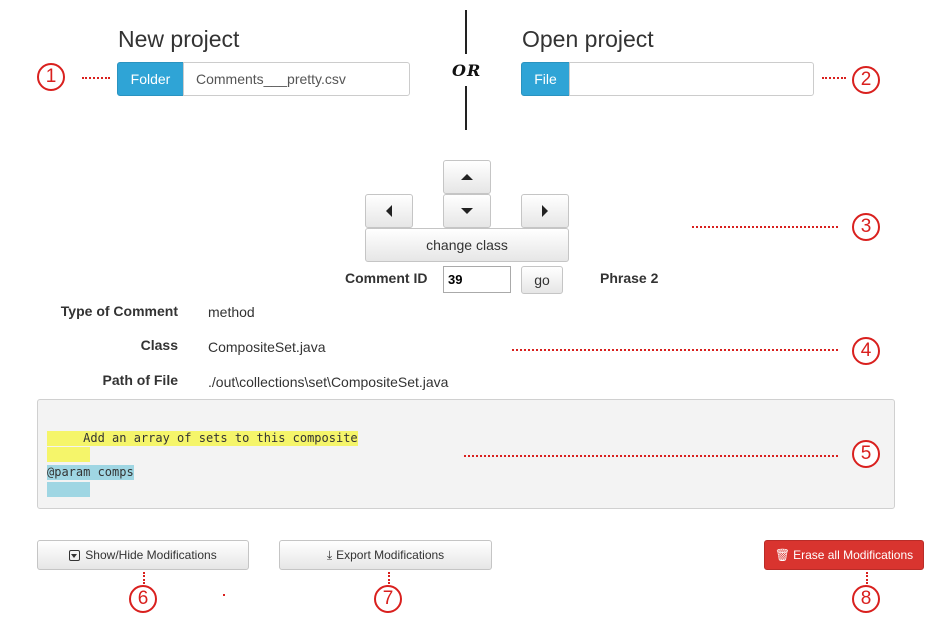 The width and height of the screenshot is (932, 623). What do you see at coordinates (150, 79) in the screenshot?
I see `folder-button: Folder` at bounding box center [150, 79].